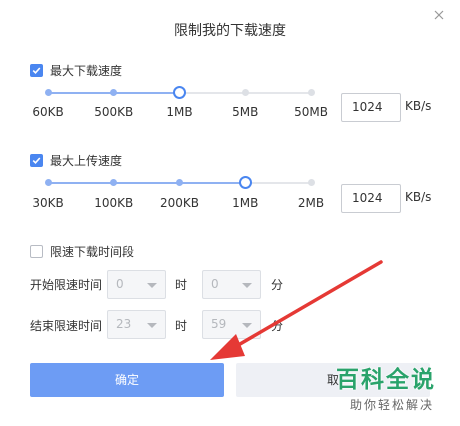 Image resolution: width=460 pixels, height=426 pixels. I want to click on upload-tick-label: 1MB, so click(245, 203).